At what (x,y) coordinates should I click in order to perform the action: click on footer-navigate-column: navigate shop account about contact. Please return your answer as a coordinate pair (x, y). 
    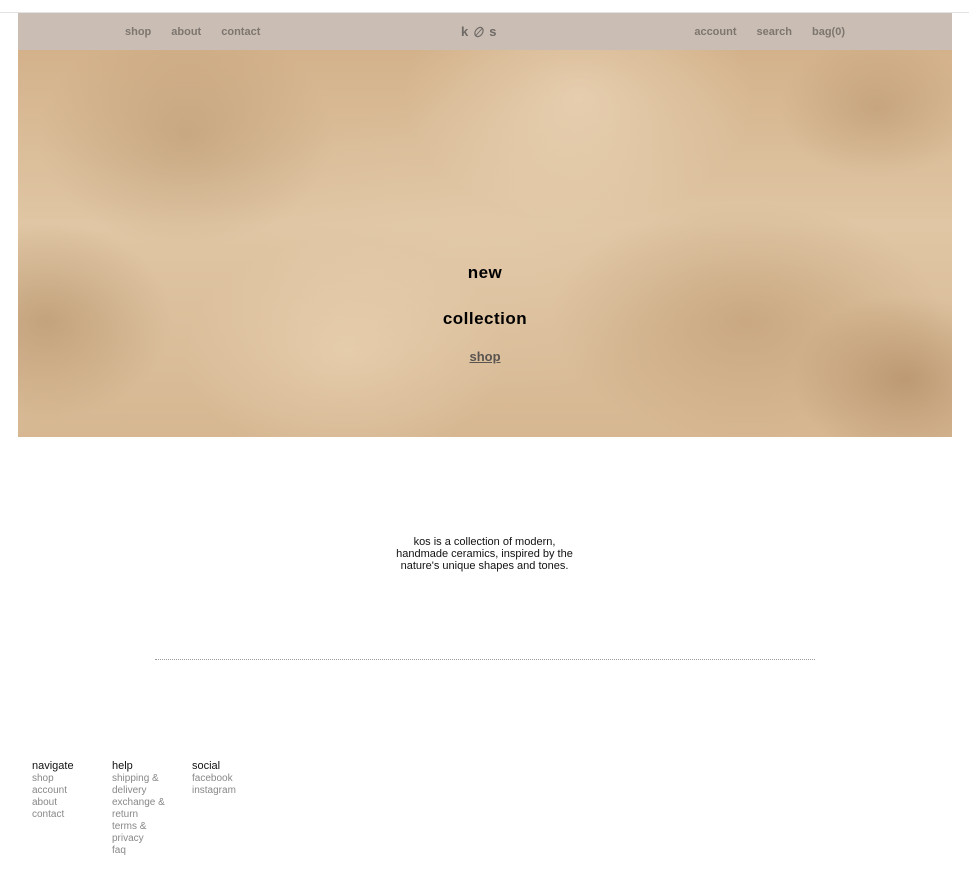
    Looking at the image, I should click on (72, 808).